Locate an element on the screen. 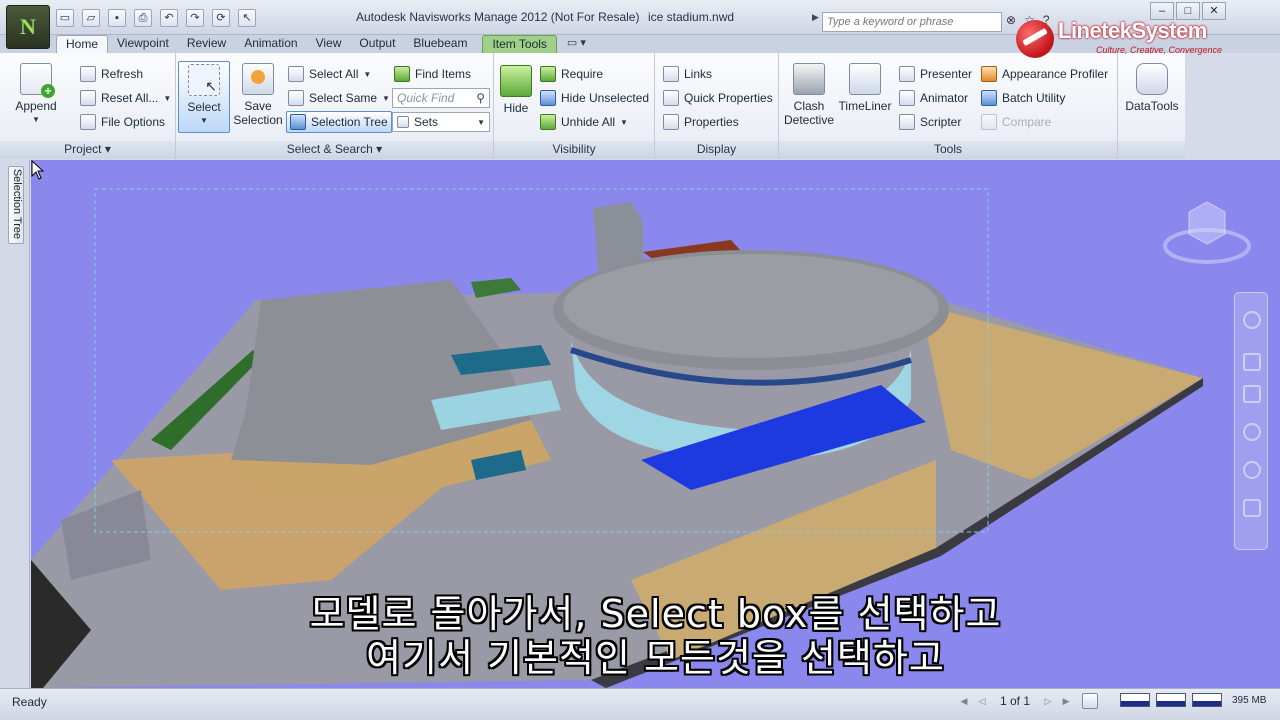  appearance-profiler-button: Appearance Profiler is located at coordinates (1044, 74).